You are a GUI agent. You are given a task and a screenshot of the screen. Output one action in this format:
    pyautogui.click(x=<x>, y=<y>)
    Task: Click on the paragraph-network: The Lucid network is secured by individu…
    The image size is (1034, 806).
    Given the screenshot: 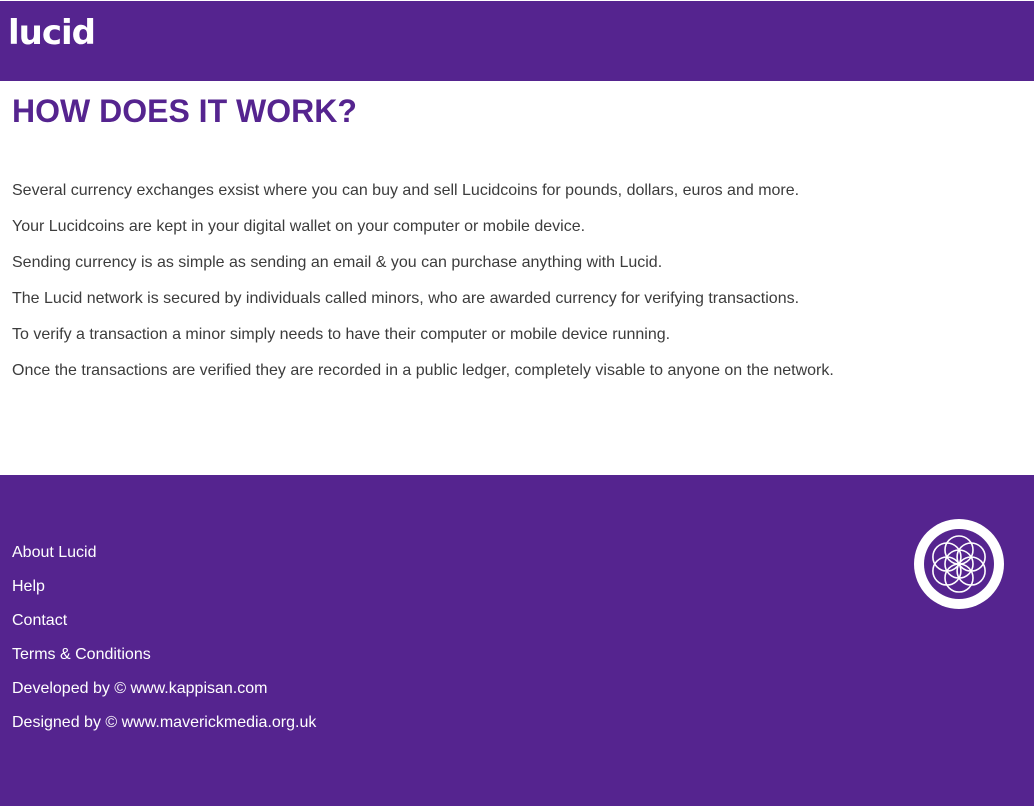 What is the action you would take?
    pyautogui.click(x=406, y=298)
    